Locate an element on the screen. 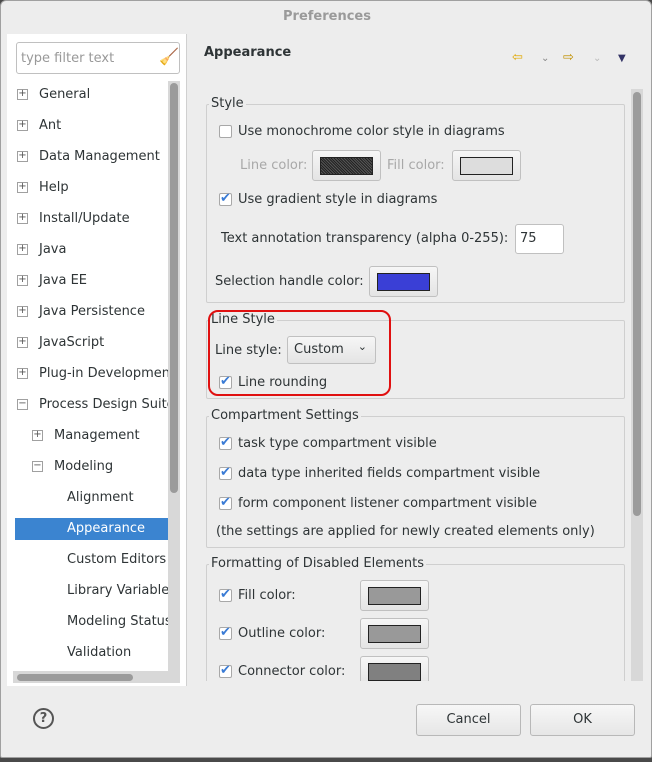 The width and height of the screenshot is (652, 762). ok-button: OK is located at coordinates (582, 720).